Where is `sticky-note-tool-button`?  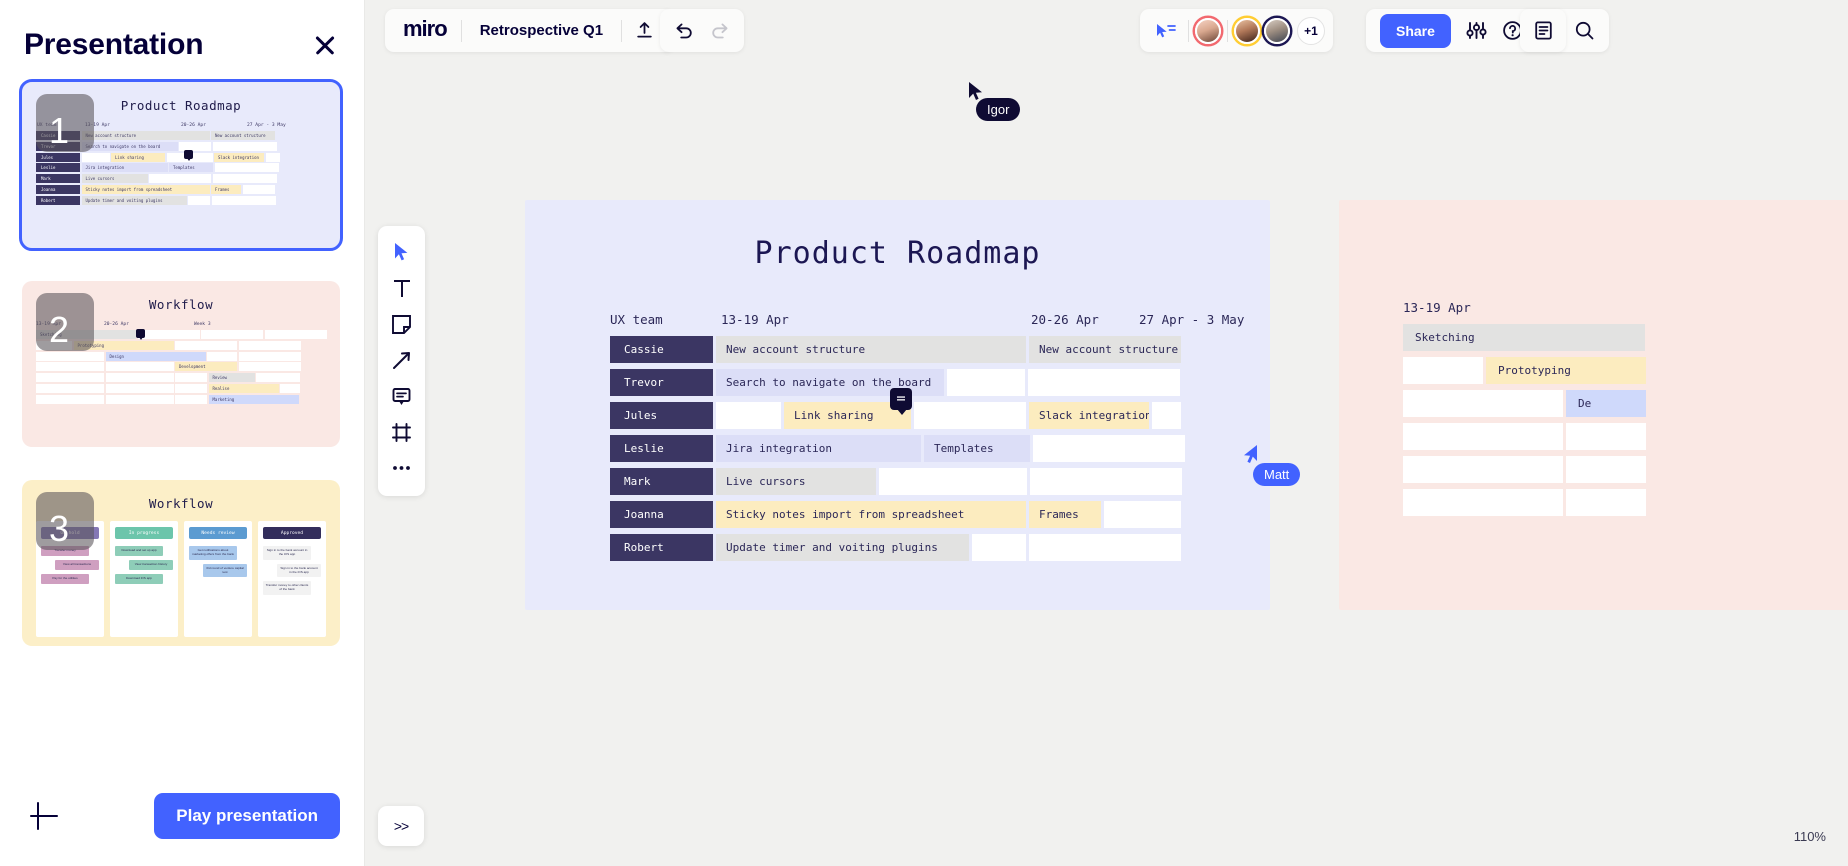
sticky-note-tool-button is located at coordinates (402, 324).